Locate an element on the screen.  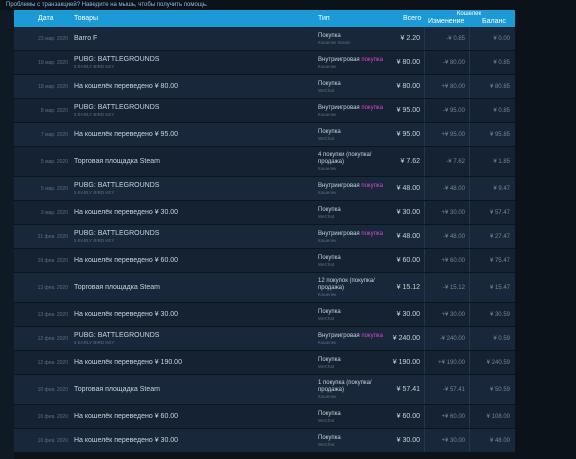
row-change-text: -¥ 95.00 is located at coordinates (453, 110).